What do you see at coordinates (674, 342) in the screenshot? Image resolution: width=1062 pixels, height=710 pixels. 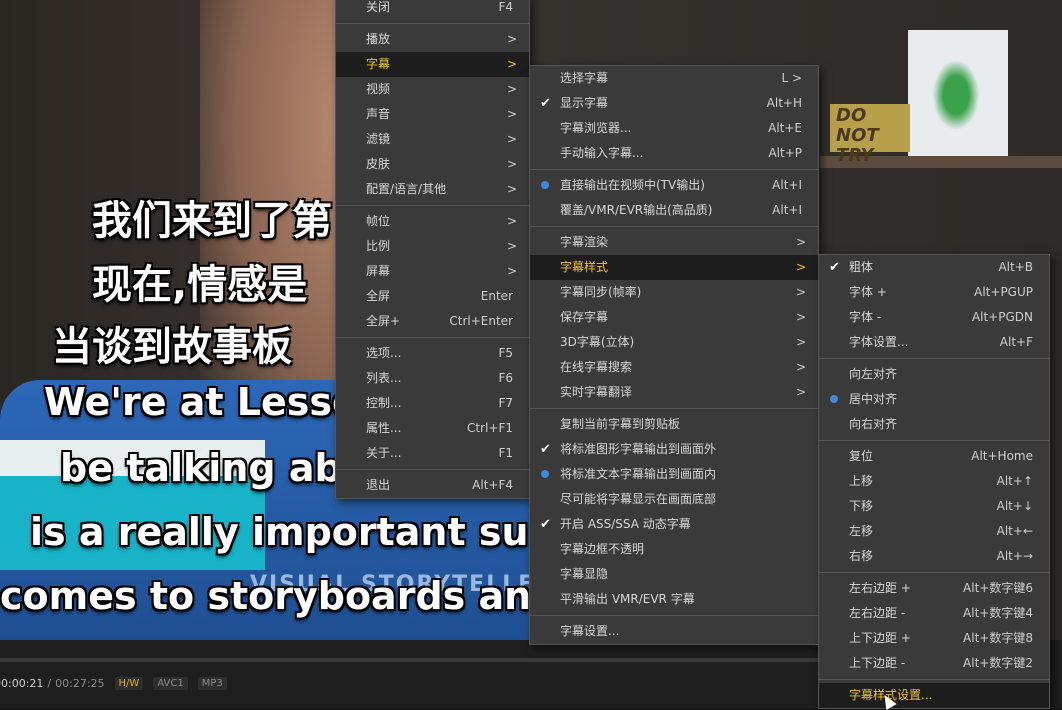 I see `subtitle-menu-item: 3D字幕(立体) >` at bounding box center [674, 342].